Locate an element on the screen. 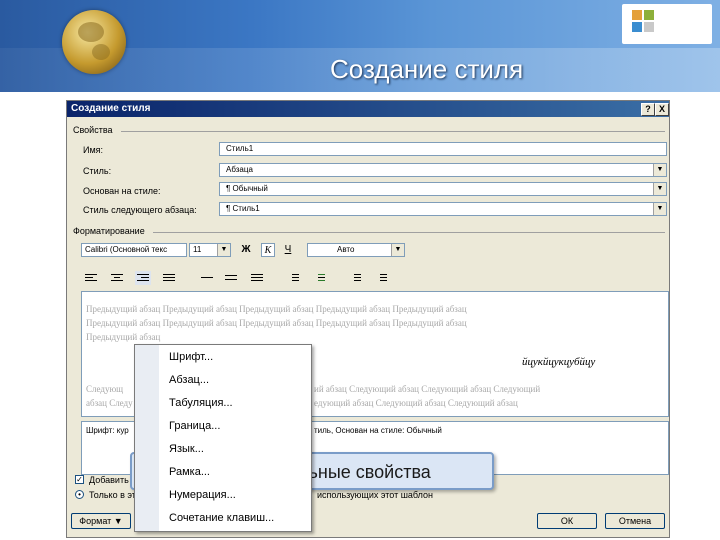 This screenshot has height=540, width=720. next-style-label: Стиль следующего абзаца: is located at coordinates (140, 210).